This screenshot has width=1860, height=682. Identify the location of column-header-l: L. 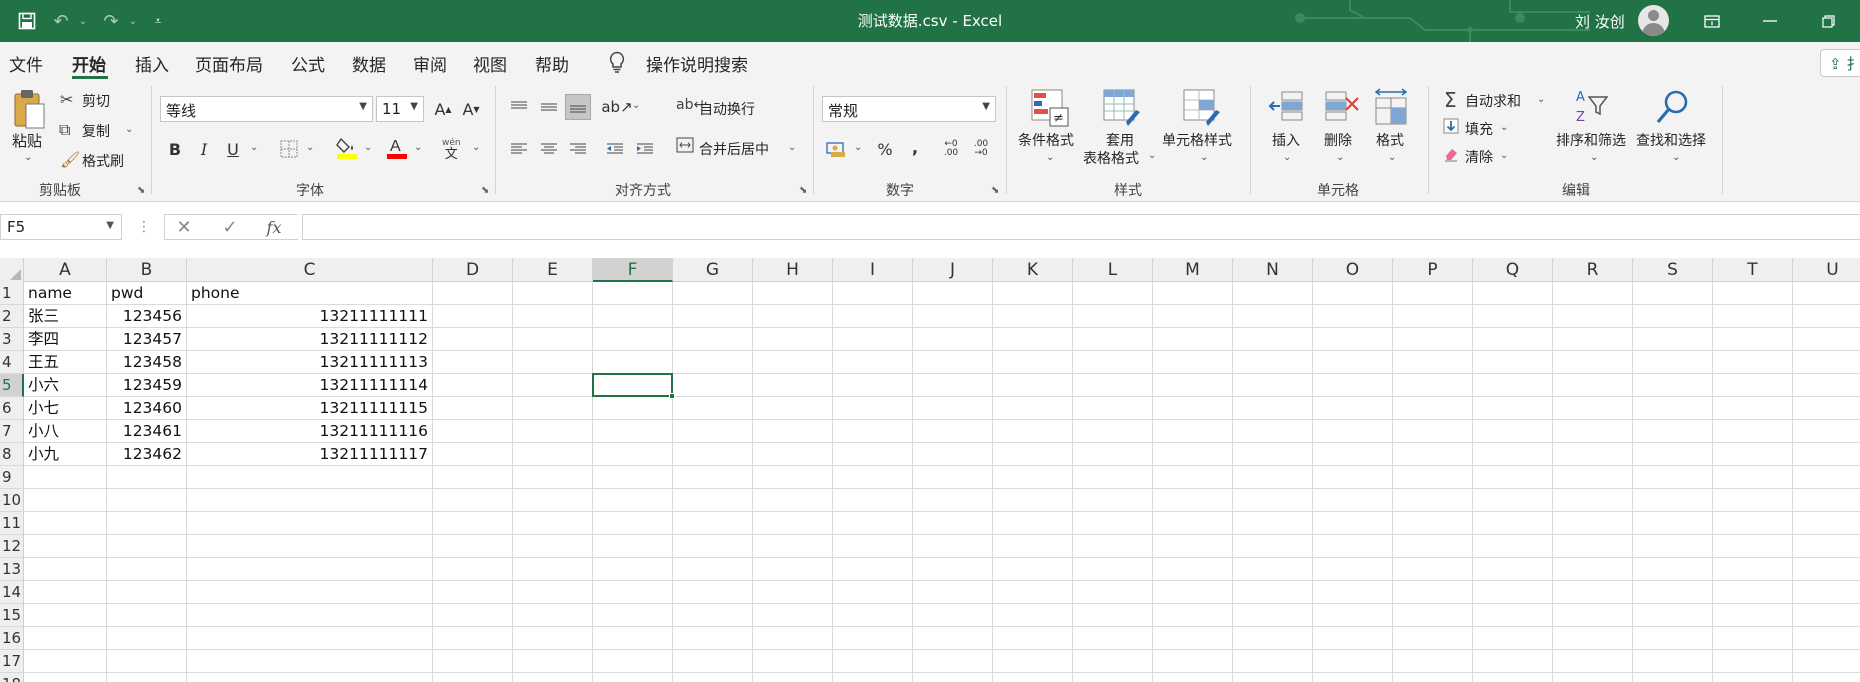
(1113, 270).